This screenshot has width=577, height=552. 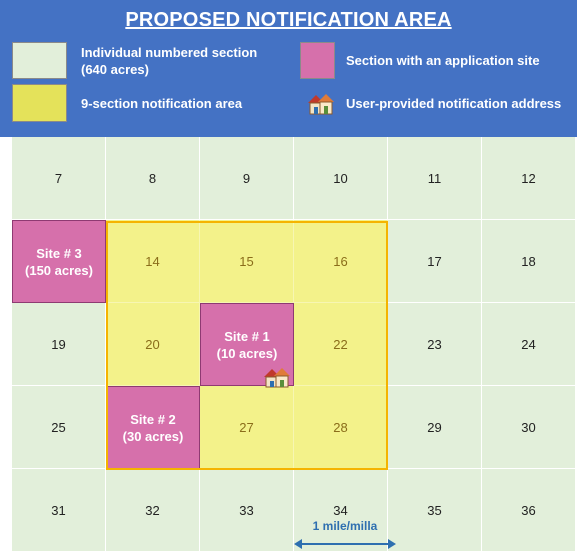 I want to click on legend-individual-section-line2: (640 acres), so click(x=115, y=69).